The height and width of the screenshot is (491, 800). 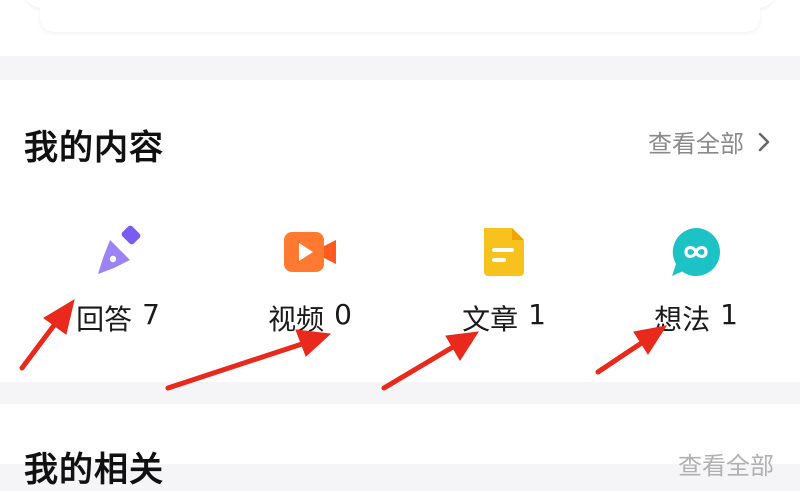 What do you see at coordinates (764, 141) in the screenshot?
I see `chevron-right-icon` at bounding box center [764, 141].